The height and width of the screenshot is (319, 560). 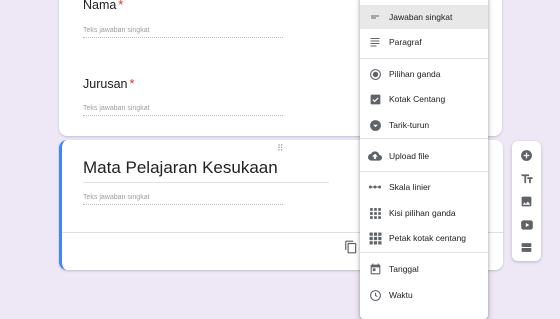 I want to click on question-nama: Nama *, so click(x=103, y=6).